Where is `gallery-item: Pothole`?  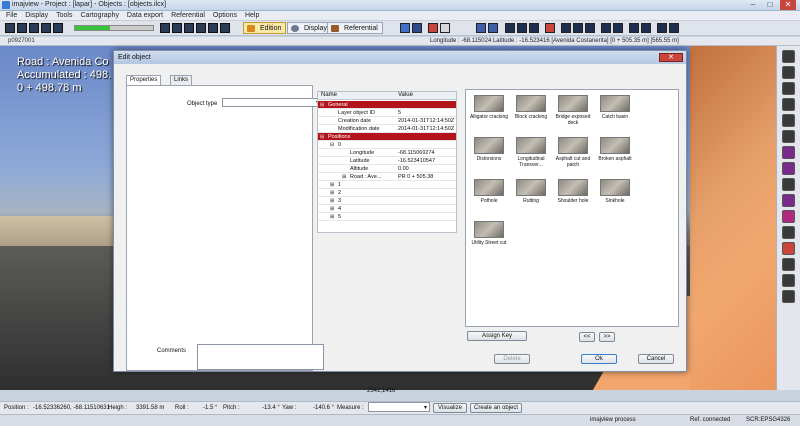 gallery-item: Pothole is located at coordinates (489, 191).